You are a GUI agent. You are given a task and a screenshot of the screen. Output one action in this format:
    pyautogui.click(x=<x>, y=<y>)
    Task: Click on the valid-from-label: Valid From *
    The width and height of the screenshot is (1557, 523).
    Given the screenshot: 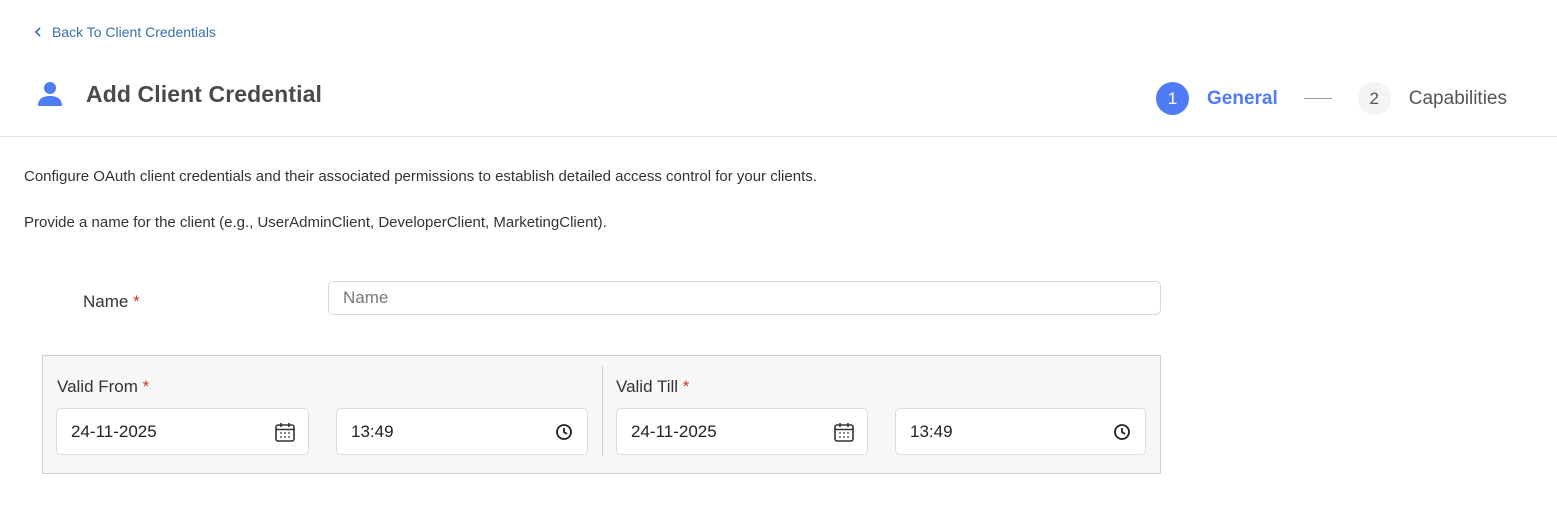 What is the action you would take?
    pyautogui.click(x=103, y=387)
    